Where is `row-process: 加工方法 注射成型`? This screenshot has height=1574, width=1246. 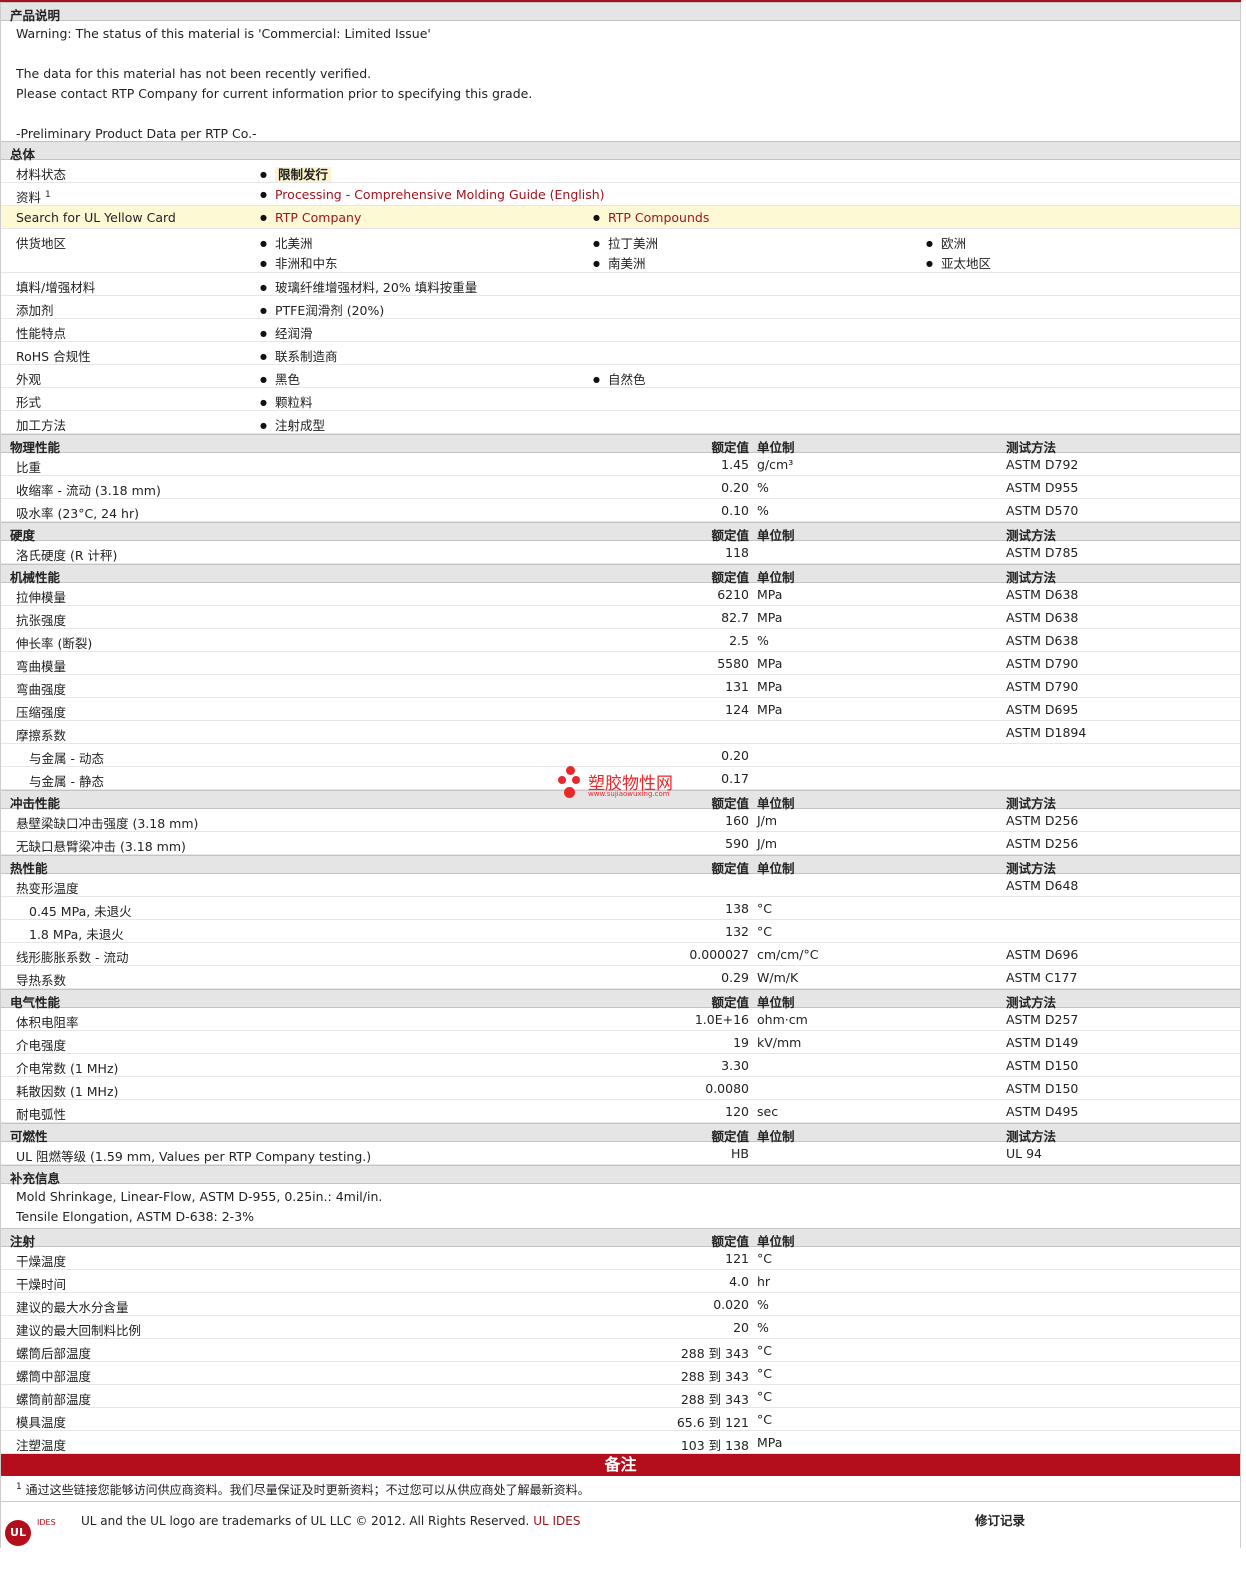
row-process: 加工方法 注射成型 is located at coordinates (620, 422).